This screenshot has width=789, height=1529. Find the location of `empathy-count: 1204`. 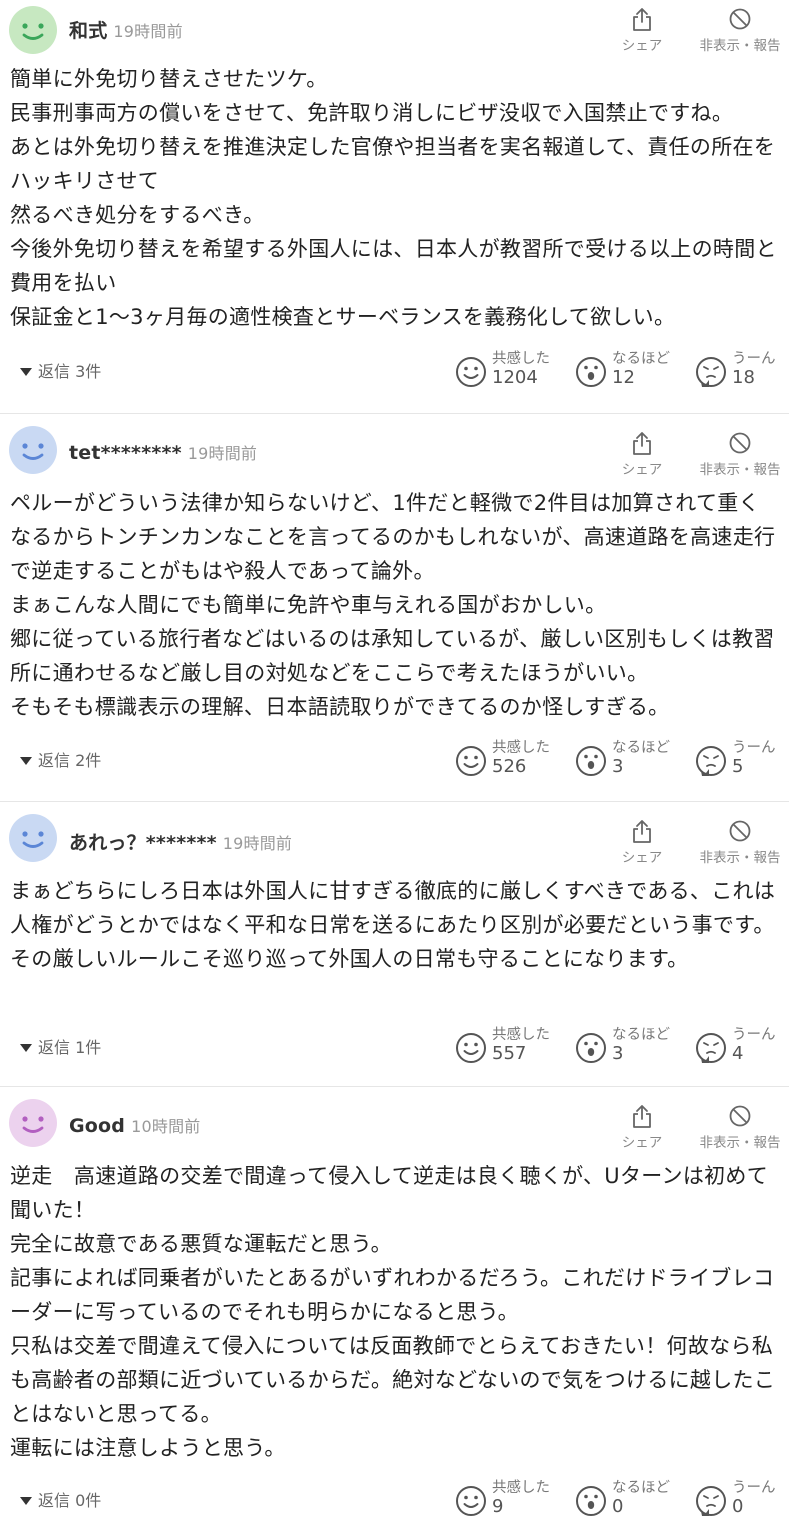

empathy-count: 1204 is located at coordinates (515, 377).